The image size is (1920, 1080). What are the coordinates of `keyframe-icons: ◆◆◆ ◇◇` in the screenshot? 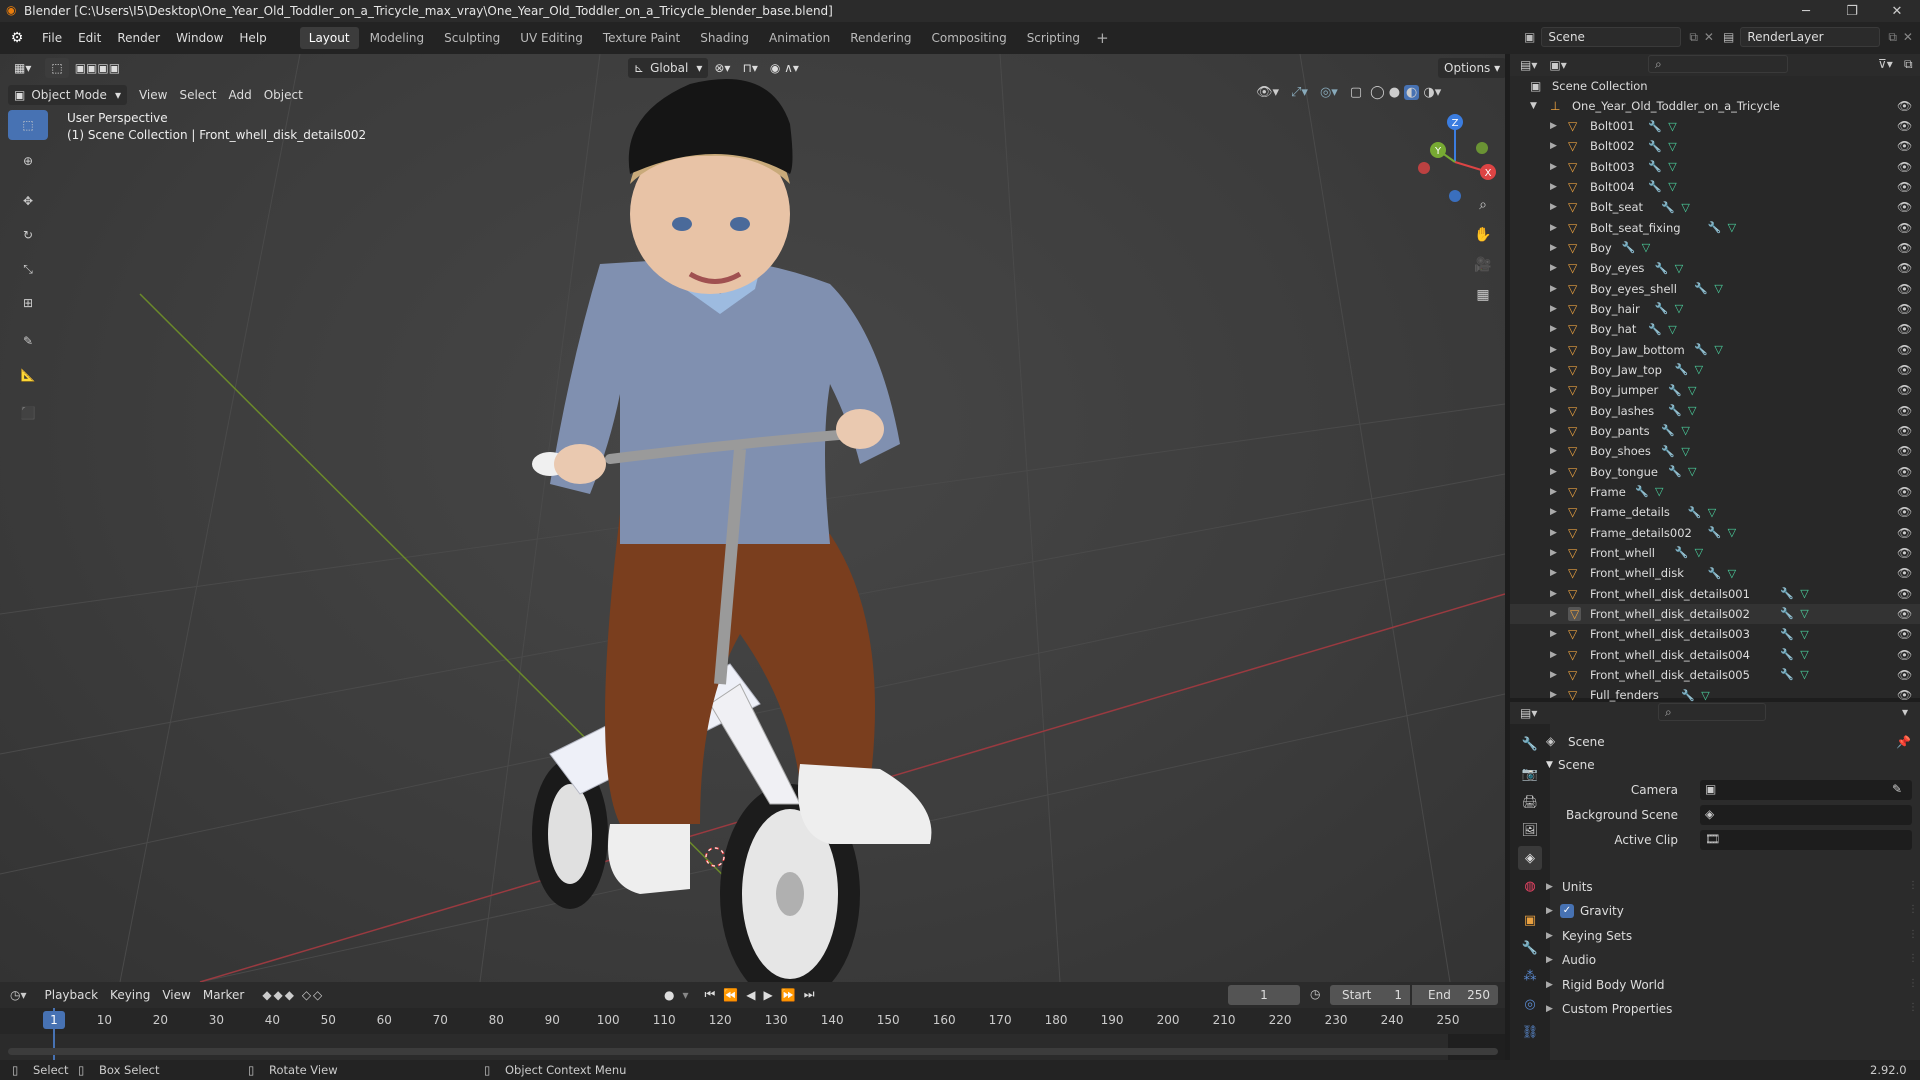 It's located at (293, 995).